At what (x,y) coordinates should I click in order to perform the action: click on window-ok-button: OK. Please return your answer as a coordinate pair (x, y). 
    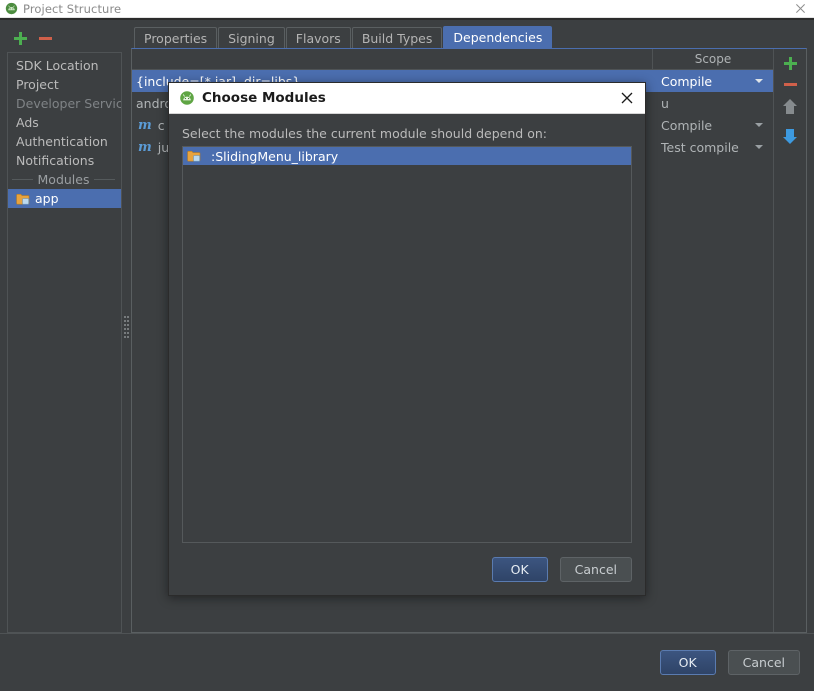
    Looking at the image, I should click on (687, 662).